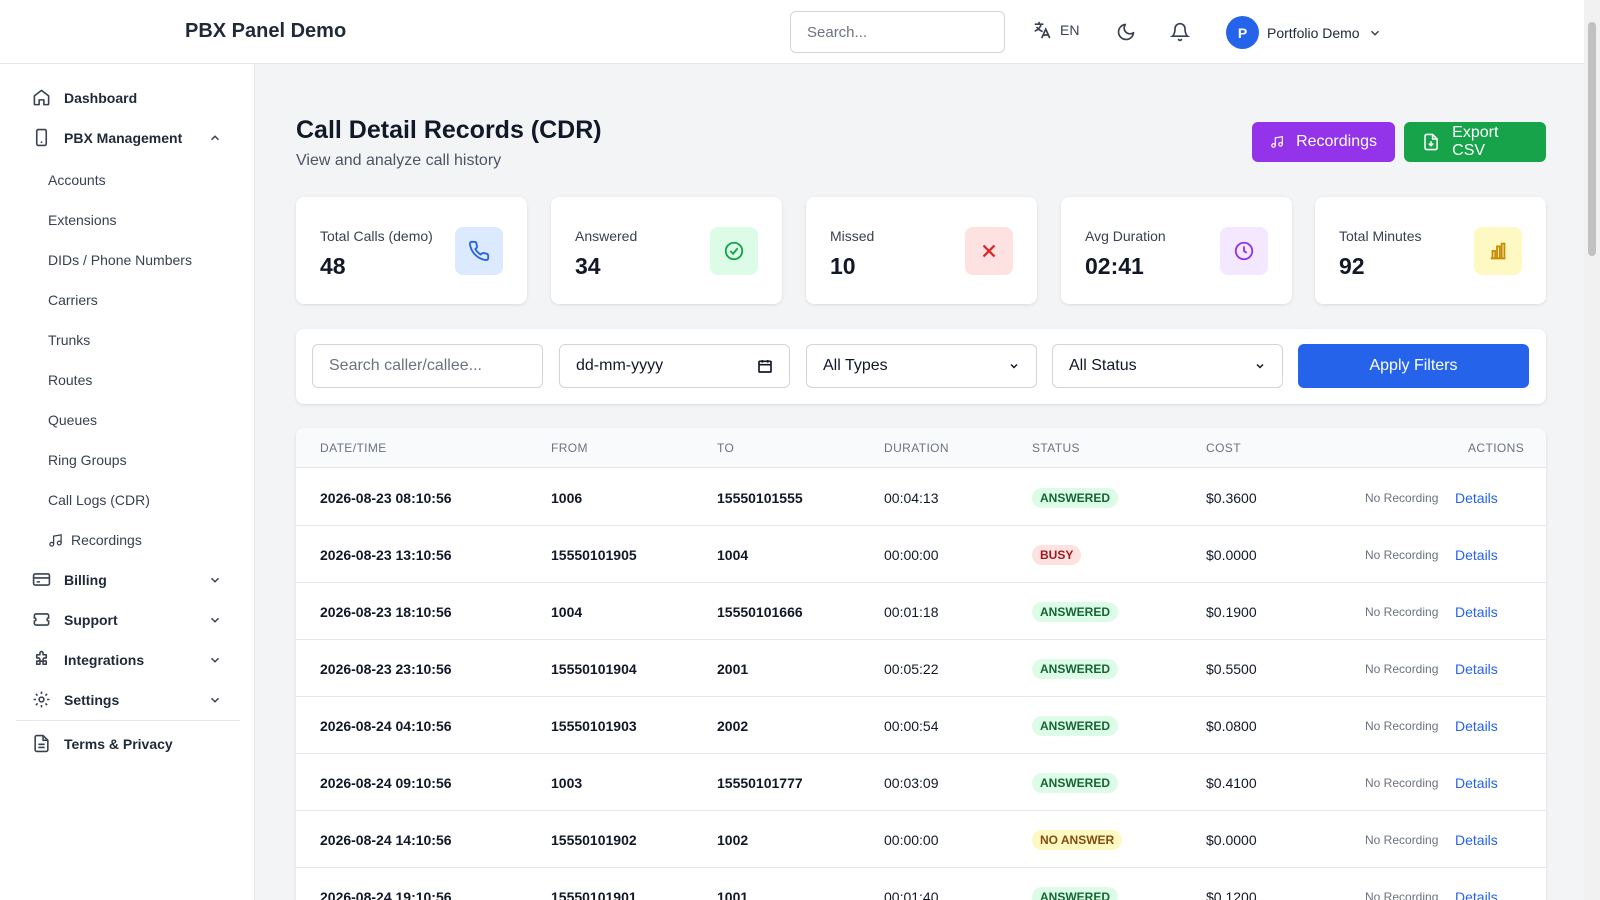 The height and width of the screenshot is (900, 1600). Describe the element at coordinates (353, 448) in the screenshot. I see `column-header-datetime: DATE/TIME` at that location.